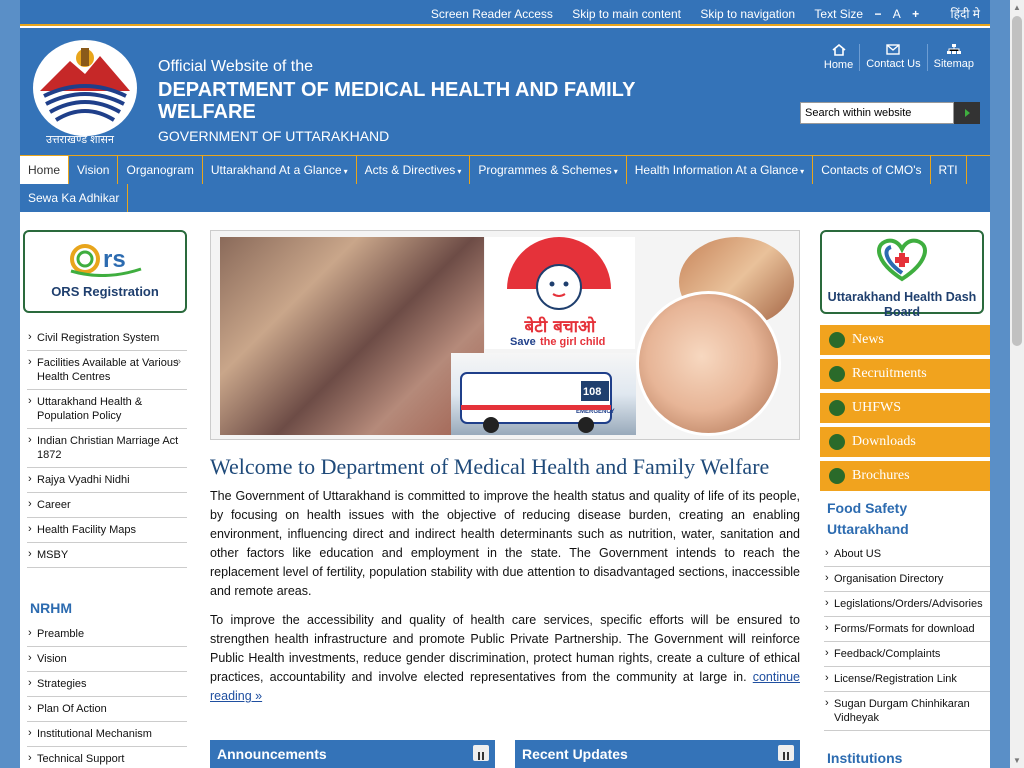  Describe the element at coordinates (907, 679) in the screenshot. I see `food-safety-menu-item: License/Registration Link` at that location.